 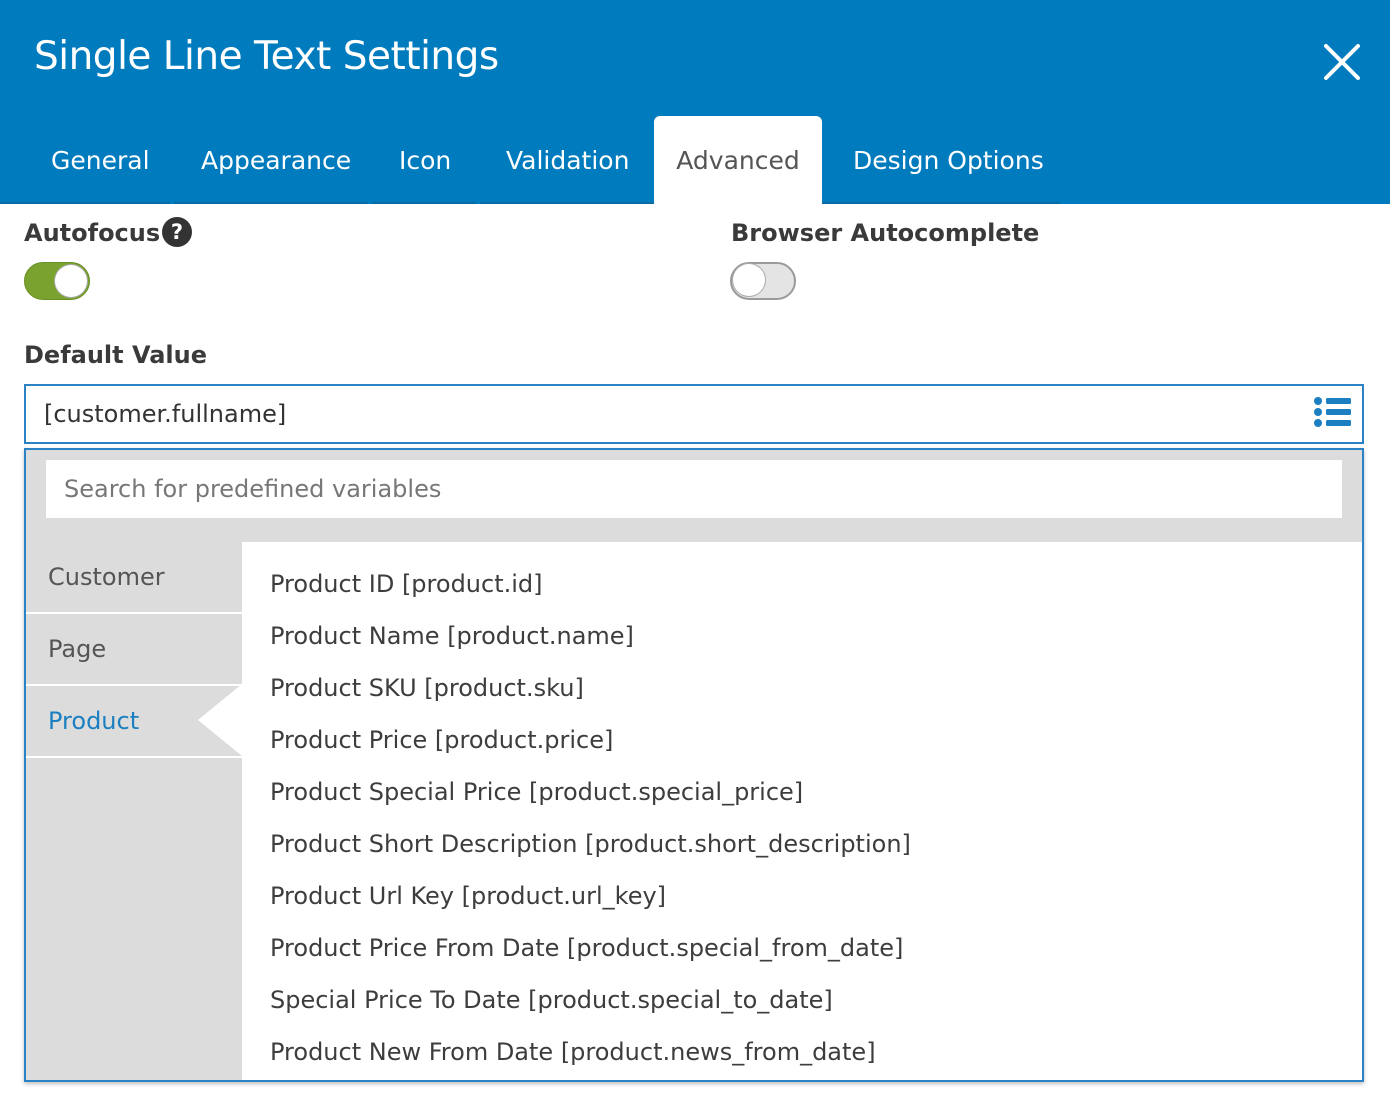 What do you see at coordinates (738, 160) in the screenshot?
I see `tab-advanced: Advanced` at bounding box center [738, 160].